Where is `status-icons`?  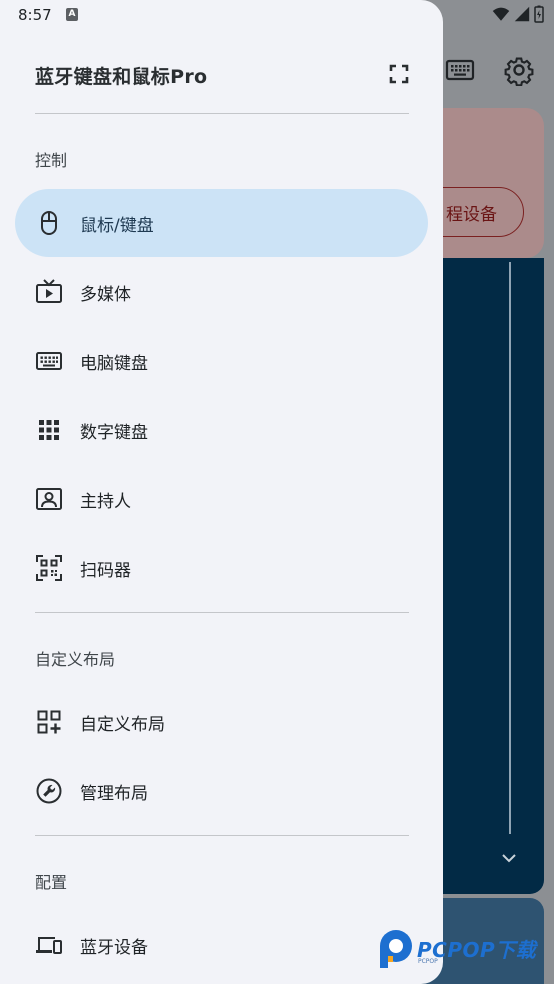 status-icons is located at coordinates (518, 14).